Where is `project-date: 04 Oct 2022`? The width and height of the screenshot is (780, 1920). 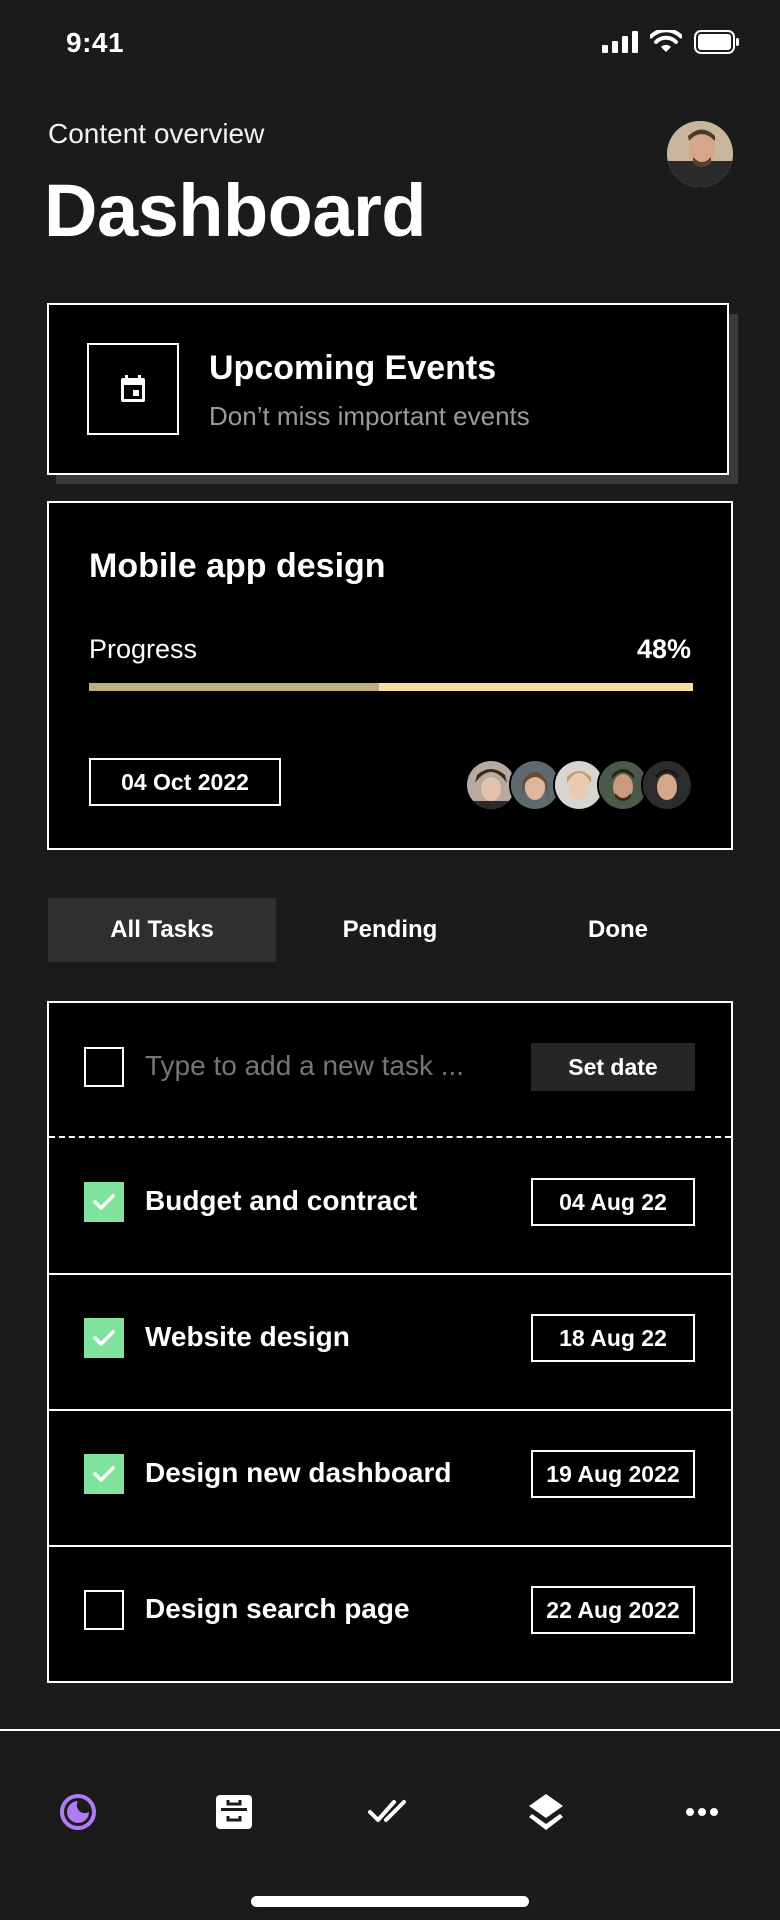
project-date: 04 Oct 2022 is located at coordinates (185, 782).